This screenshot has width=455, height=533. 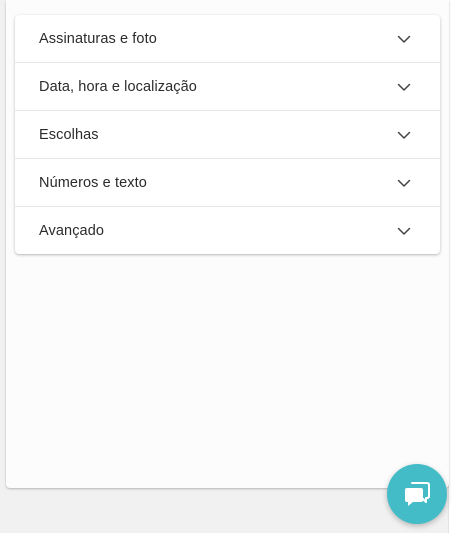 What do you see at coordinates (72, 230) in the screenshot?
I see `accordion-item-label: Avançado` at bounding box center [72, 230].